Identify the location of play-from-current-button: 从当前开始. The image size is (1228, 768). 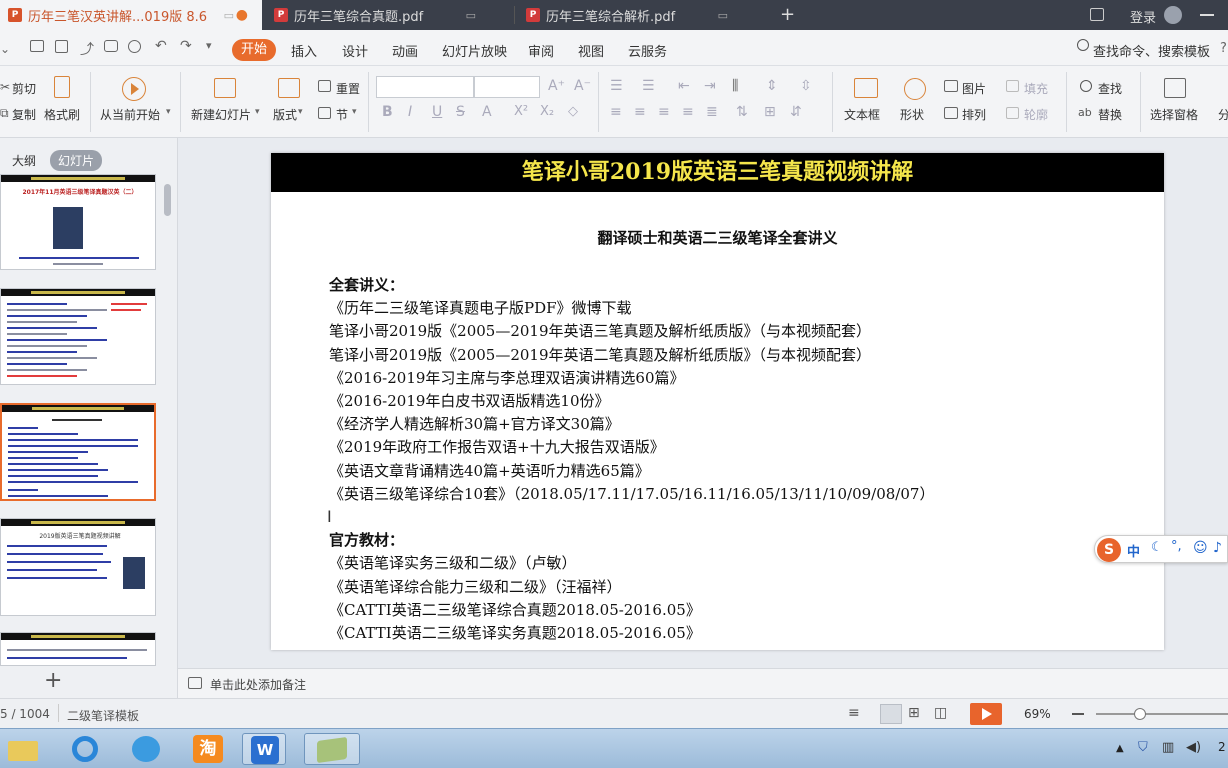
(130, 114).